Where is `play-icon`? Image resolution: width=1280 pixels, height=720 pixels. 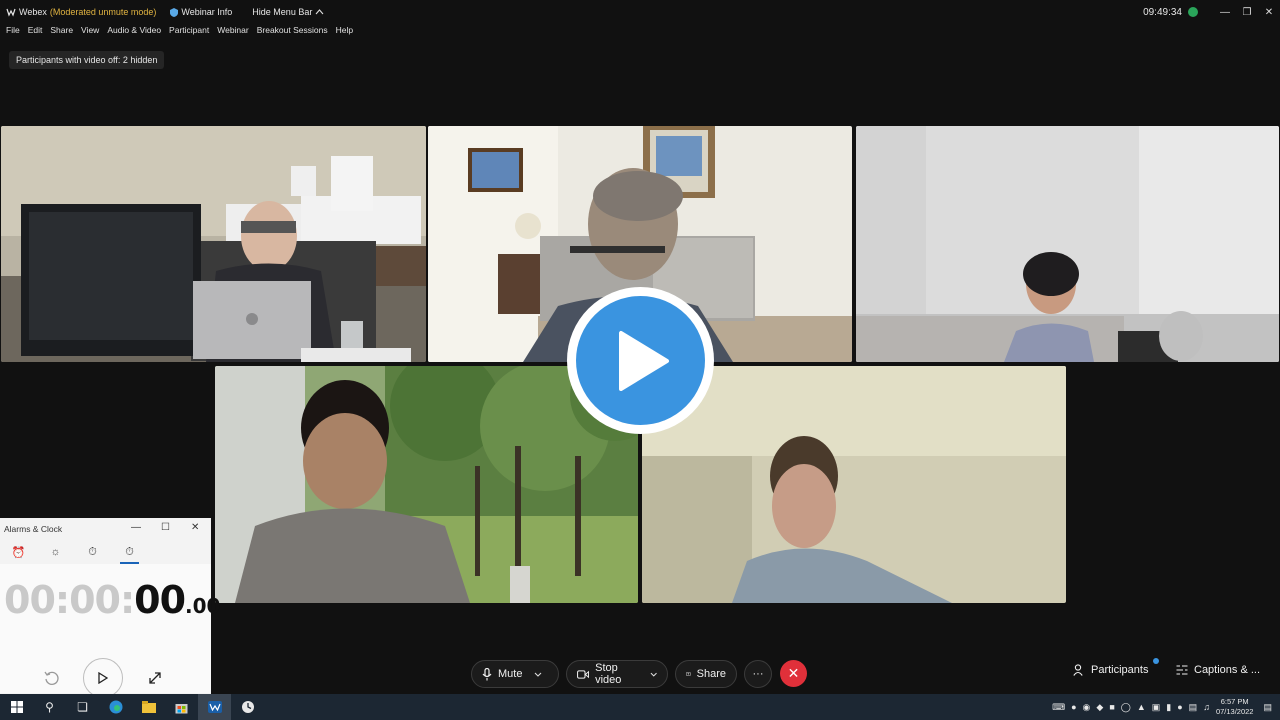 play-icon is located at coordinates (643, 360).